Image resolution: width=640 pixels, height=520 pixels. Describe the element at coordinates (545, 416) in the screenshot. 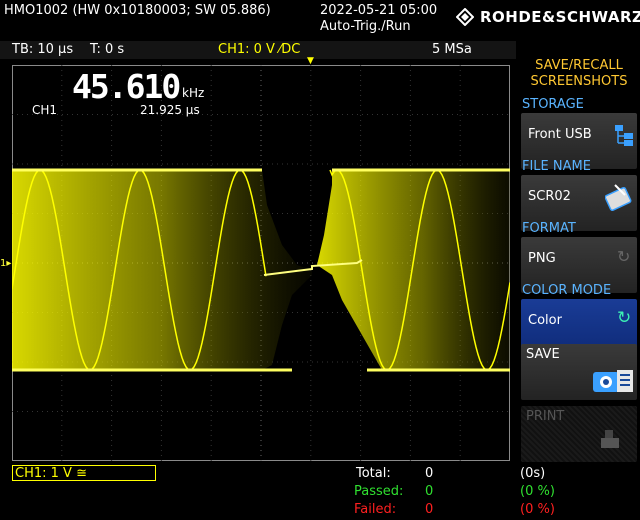

I see `print-label: PRINT` at that location.